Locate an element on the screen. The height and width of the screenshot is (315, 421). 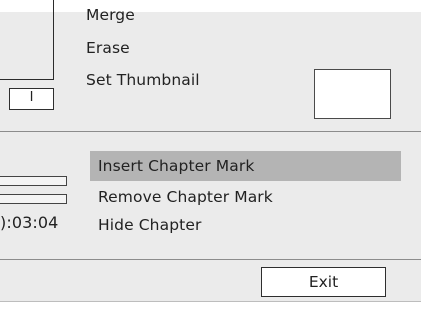
divider-footer is located at coordinates (210, 301).